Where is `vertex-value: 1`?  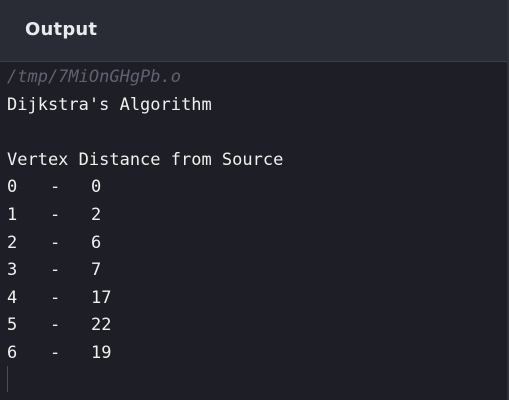 vertex-value: 1 is located at coordinates (12, 214).